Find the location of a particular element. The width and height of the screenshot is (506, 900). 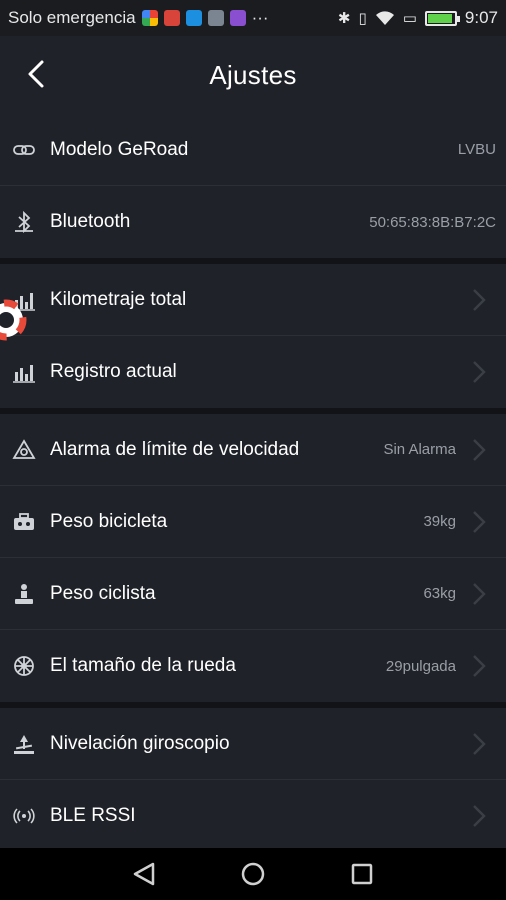

link-icon is located at coordinates (24, 150).